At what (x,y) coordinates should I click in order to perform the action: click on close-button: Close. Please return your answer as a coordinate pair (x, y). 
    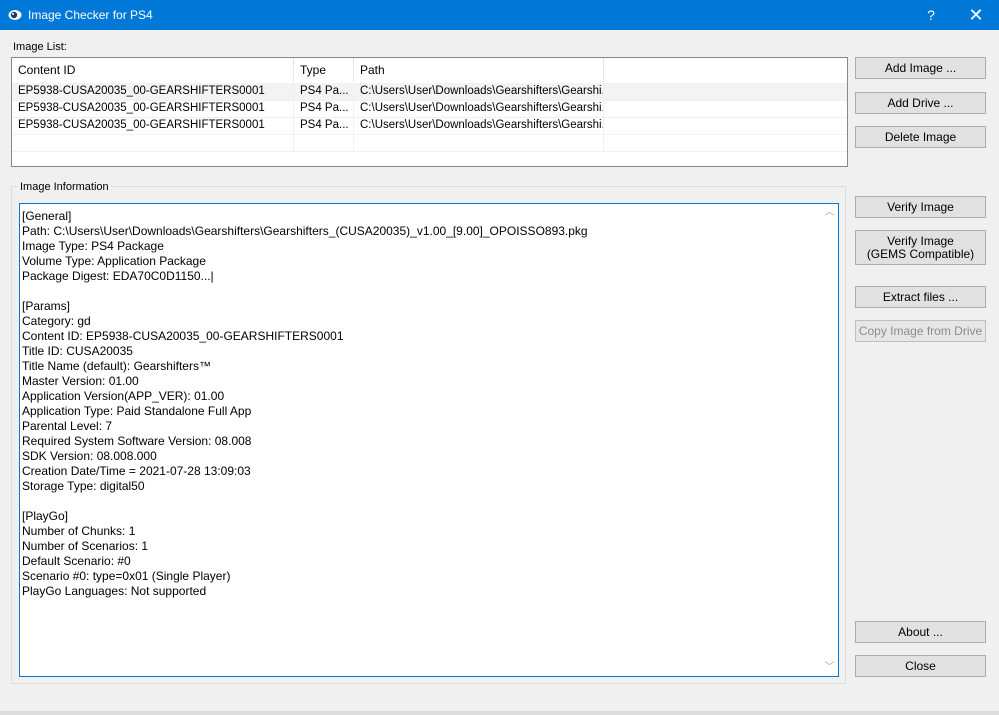
    Looking at the image, I should click on (920, 666).